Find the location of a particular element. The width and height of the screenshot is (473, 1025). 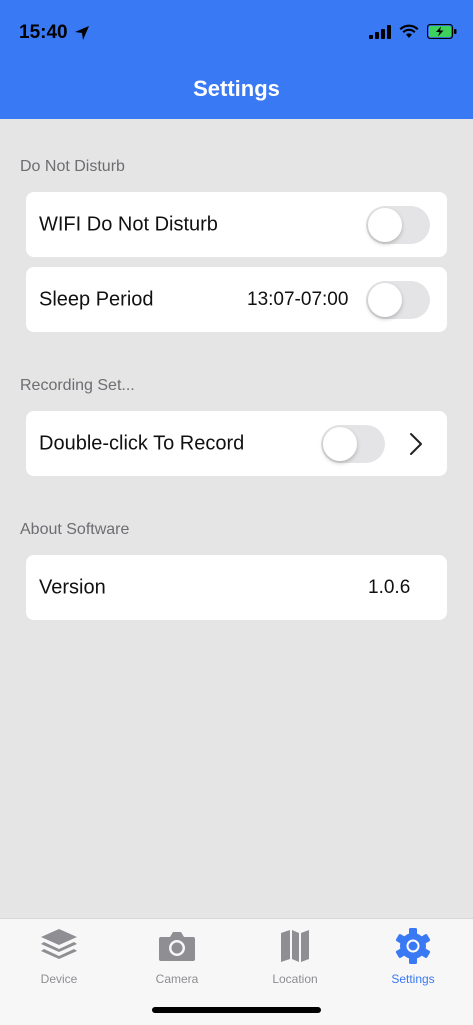

page-title: Settings is located at coordinates (236, 88).